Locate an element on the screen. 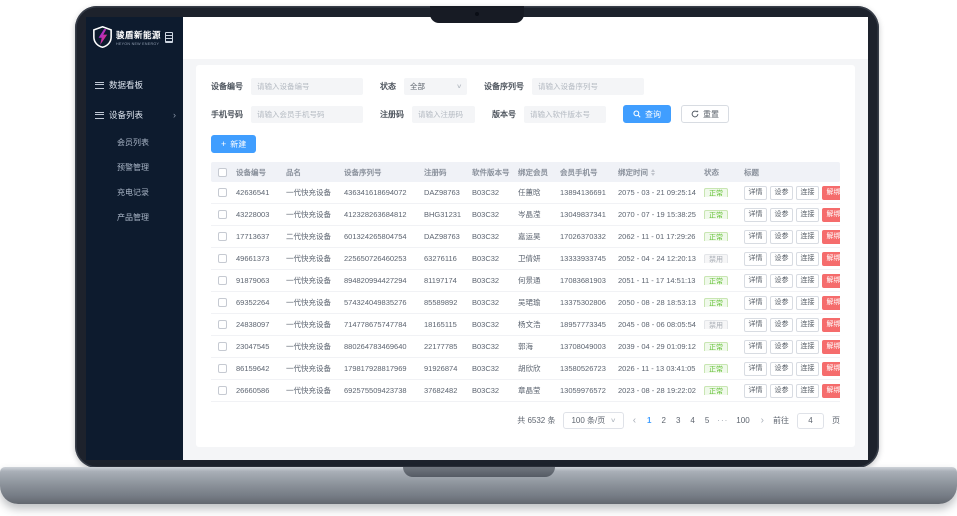 This screenshot has height=516, width=957. brand-seal-icon is located at coordinates (169, 37).